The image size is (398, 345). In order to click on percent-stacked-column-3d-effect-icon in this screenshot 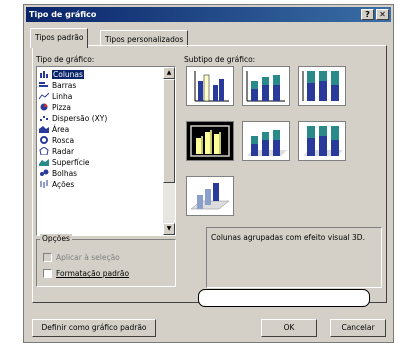, I will do `click(323, 141)`.